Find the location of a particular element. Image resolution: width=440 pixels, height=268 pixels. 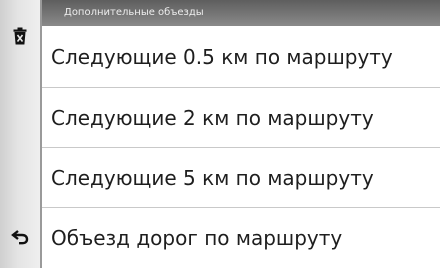

side-toolbar is located at coordinates (21, 134).